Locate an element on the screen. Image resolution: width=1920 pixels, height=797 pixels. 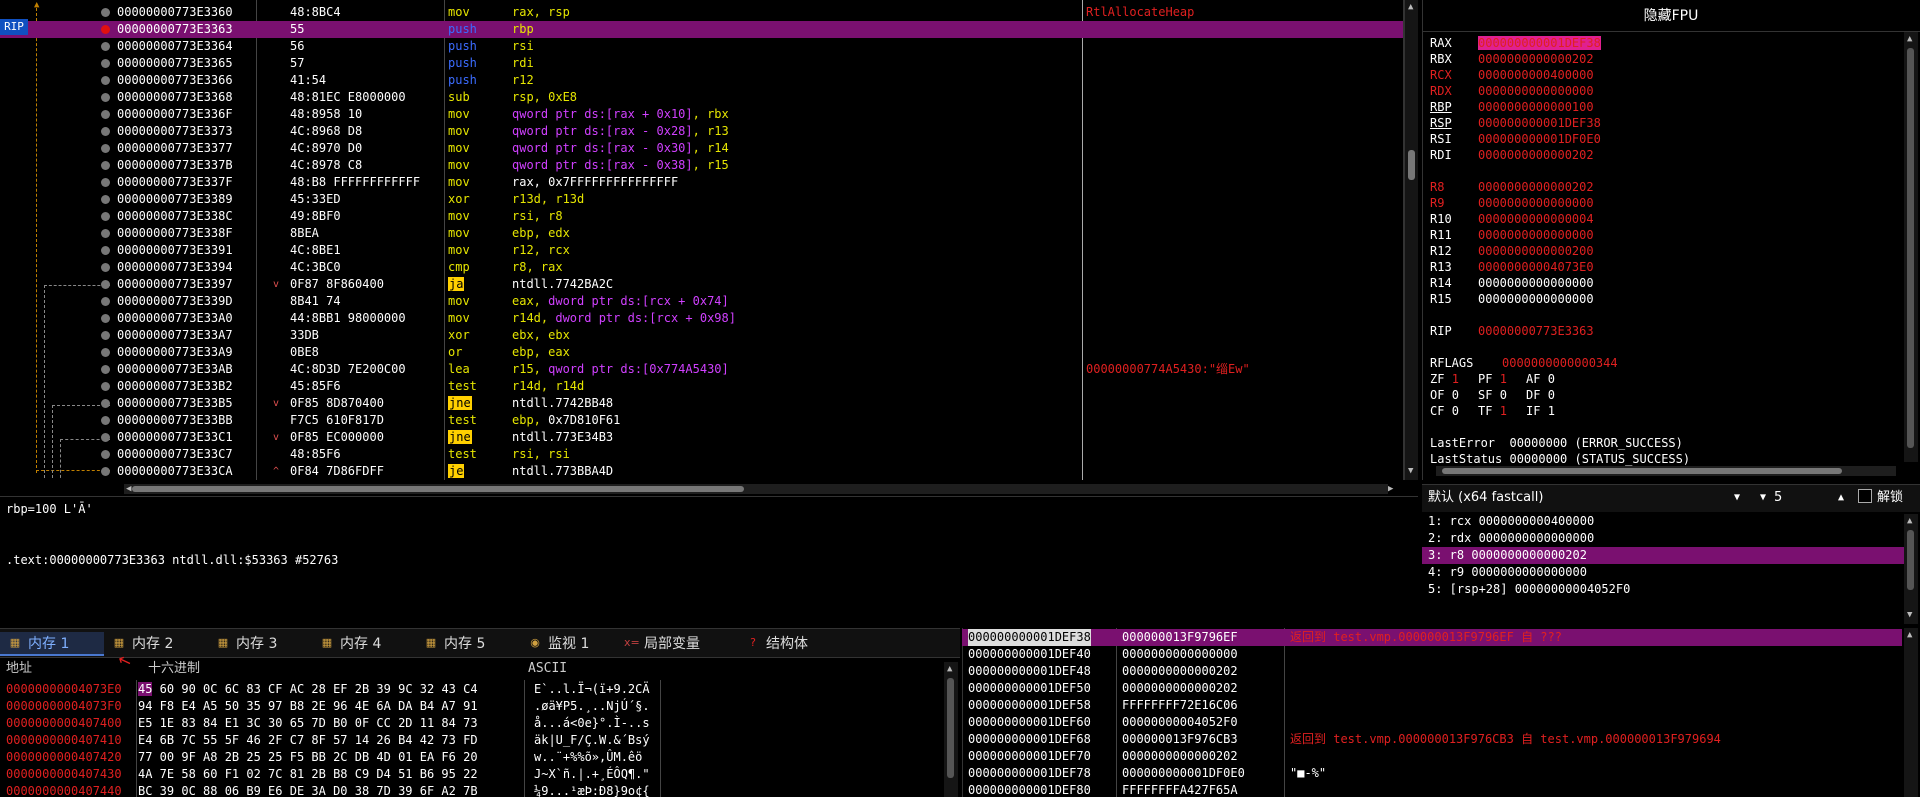
disasm-row: 00000000773E3365 57 push rdi is located at coordinates (701, 63).